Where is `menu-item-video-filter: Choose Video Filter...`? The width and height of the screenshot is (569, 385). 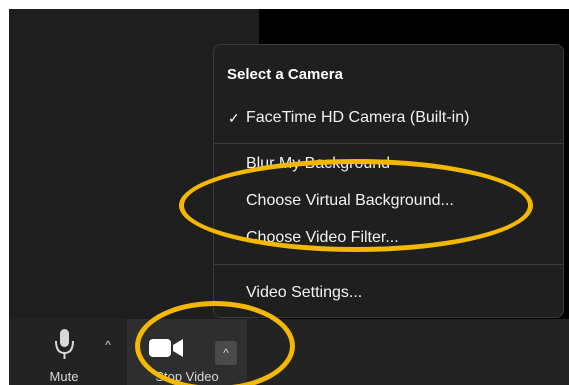 menu-item-video-filter: Choose Video Filter... is located at coordinates (388, 238).